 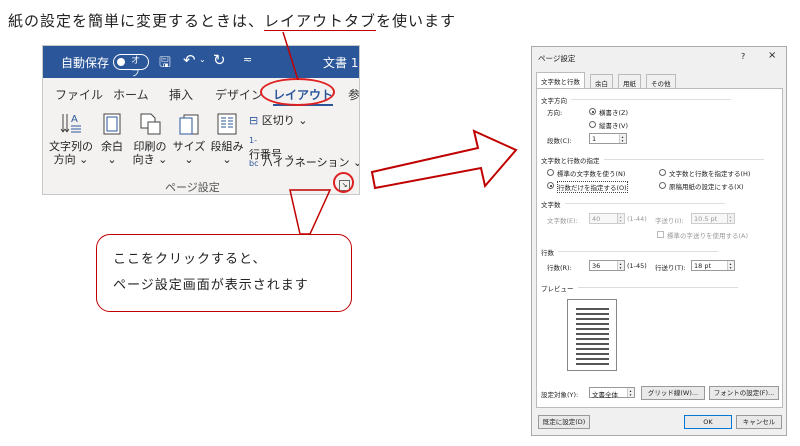 I want to click on callout-line-1: ここをクリックすると、, so click(x=190, y=259).